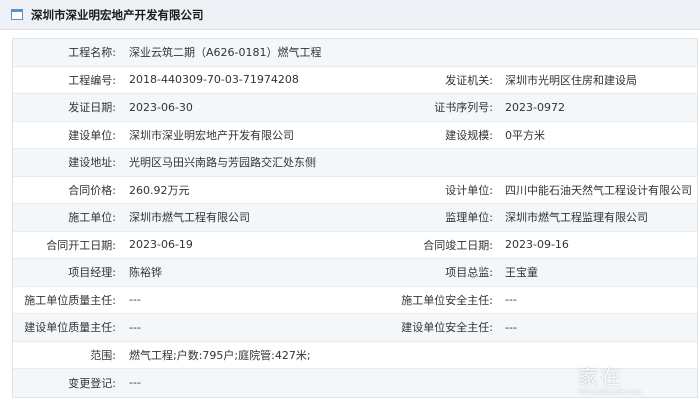 The image size is (700, 409). Describe the element at coordinates (633, 384) in the screenshot. I see `site-watermark: 家在 www.szhome.com` at that location.